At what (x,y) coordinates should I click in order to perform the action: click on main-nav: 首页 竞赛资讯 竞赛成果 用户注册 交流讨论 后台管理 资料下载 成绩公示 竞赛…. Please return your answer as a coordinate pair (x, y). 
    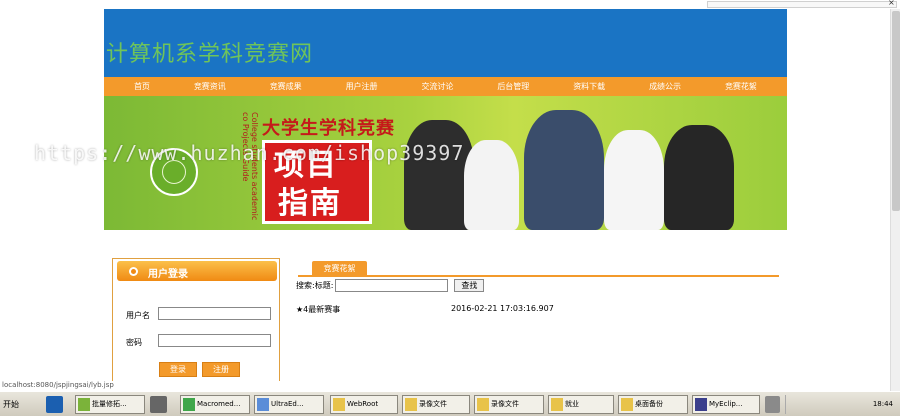
    Looking at the image, I should click on (445, 86).